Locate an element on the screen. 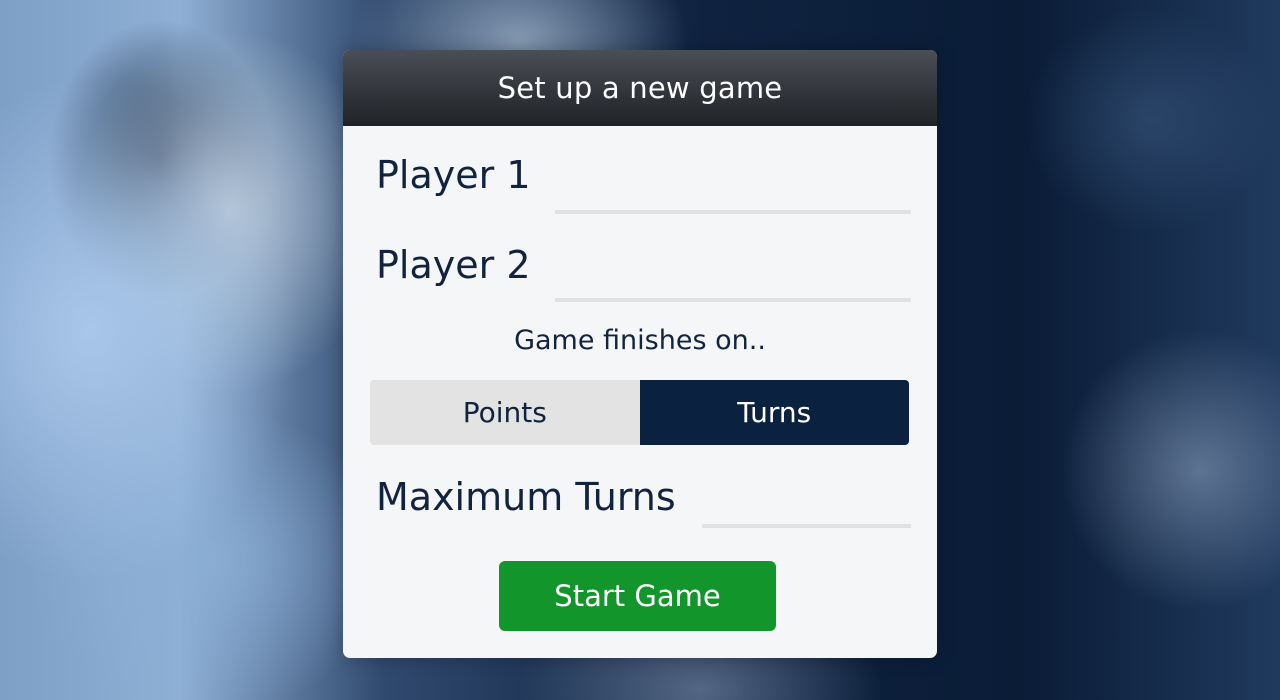 This screenshot has width=1280, height=700. player2-input is located at coordinates (733, 277).